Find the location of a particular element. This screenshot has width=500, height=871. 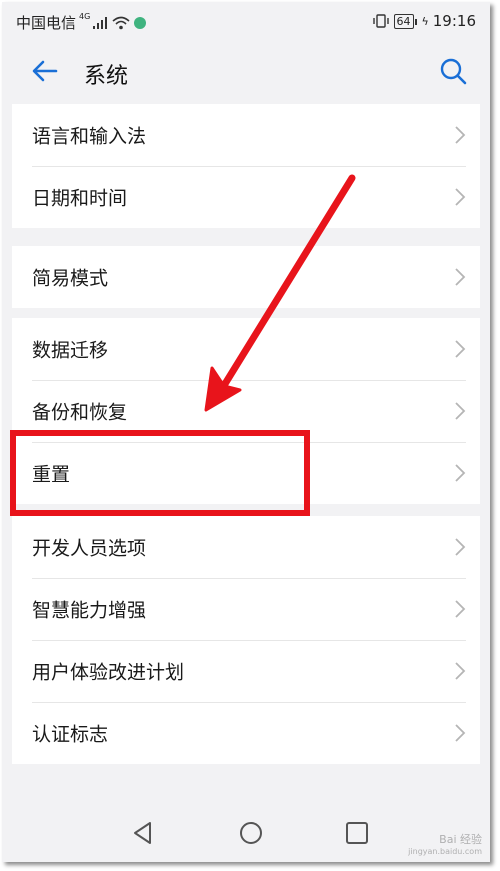

settings-group-language-time: 语言和输入法 日期和时间 is located at coordinates (246, 166).